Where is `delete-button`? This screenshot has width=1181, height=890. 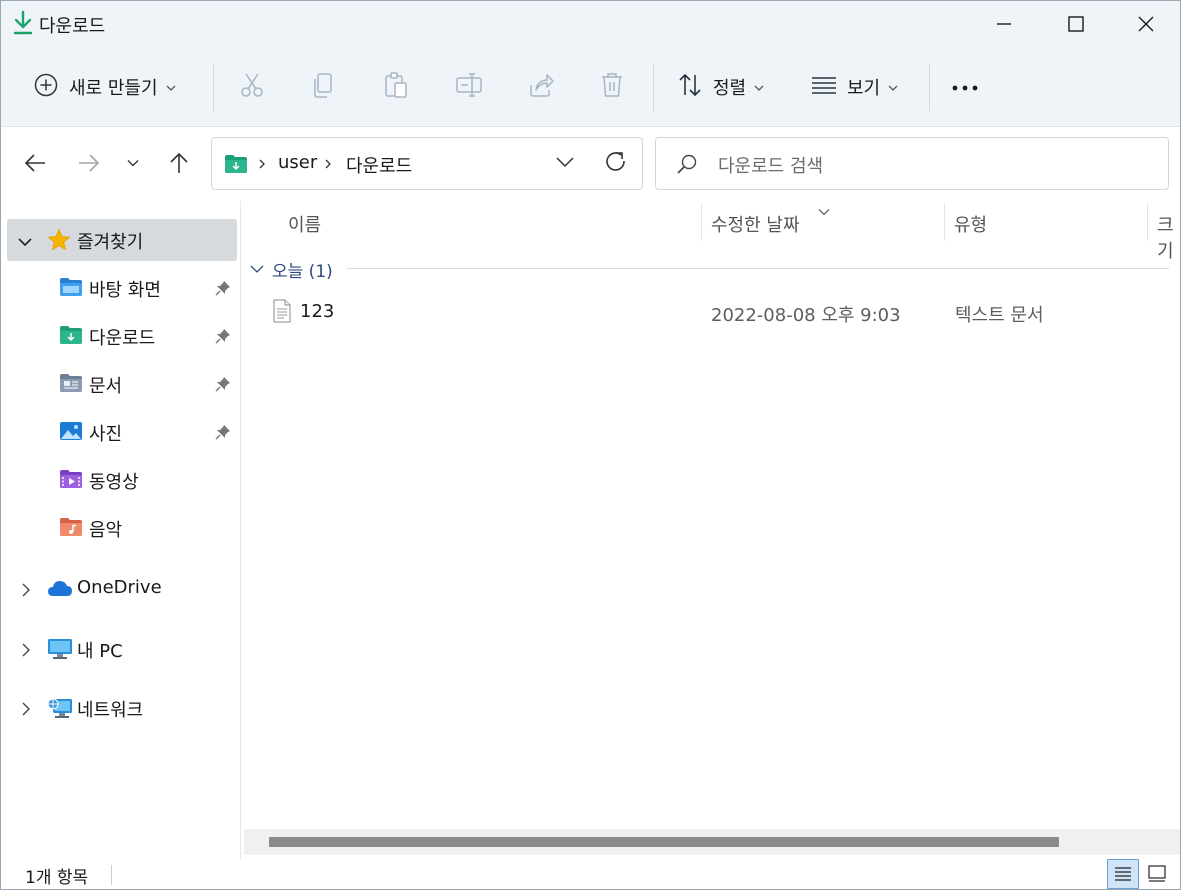 delete-button is located at coordinates (612, 87).